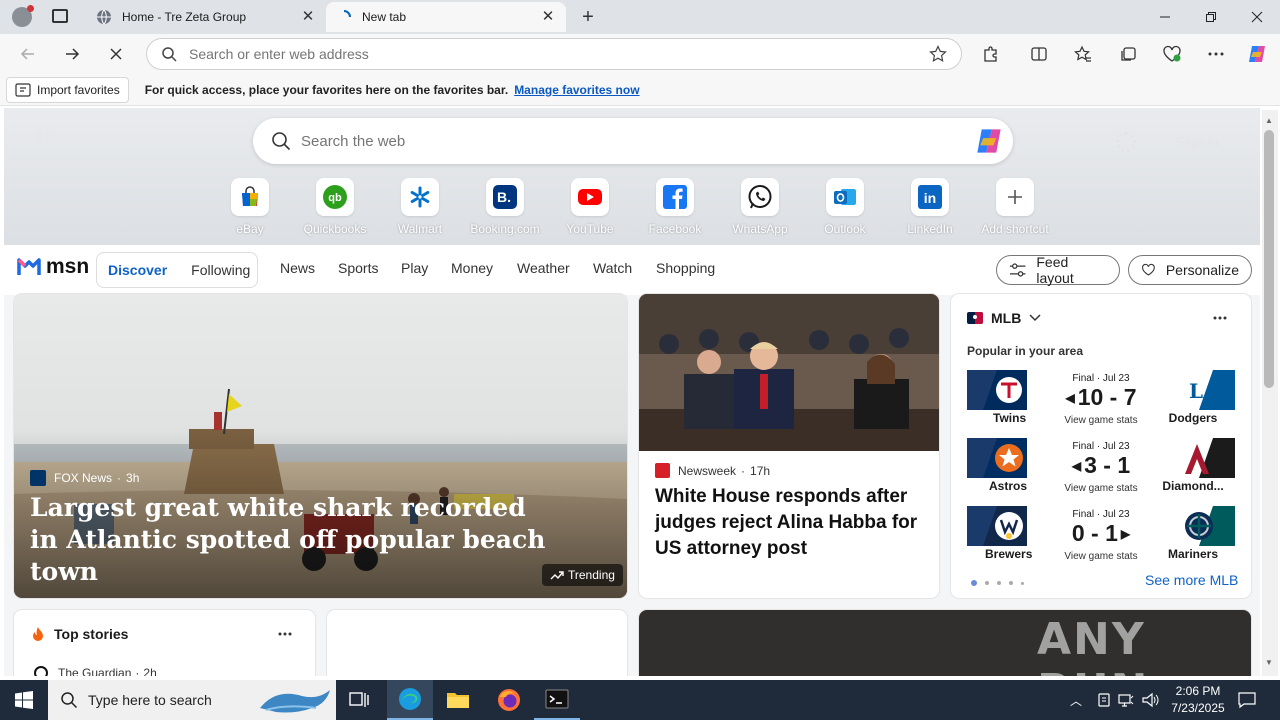 The height and width of the screenshot is (720, 1280). Describe the element at coordinates (1269, 259) in the screenshot. I see `scrollbar-thumb` at that location.